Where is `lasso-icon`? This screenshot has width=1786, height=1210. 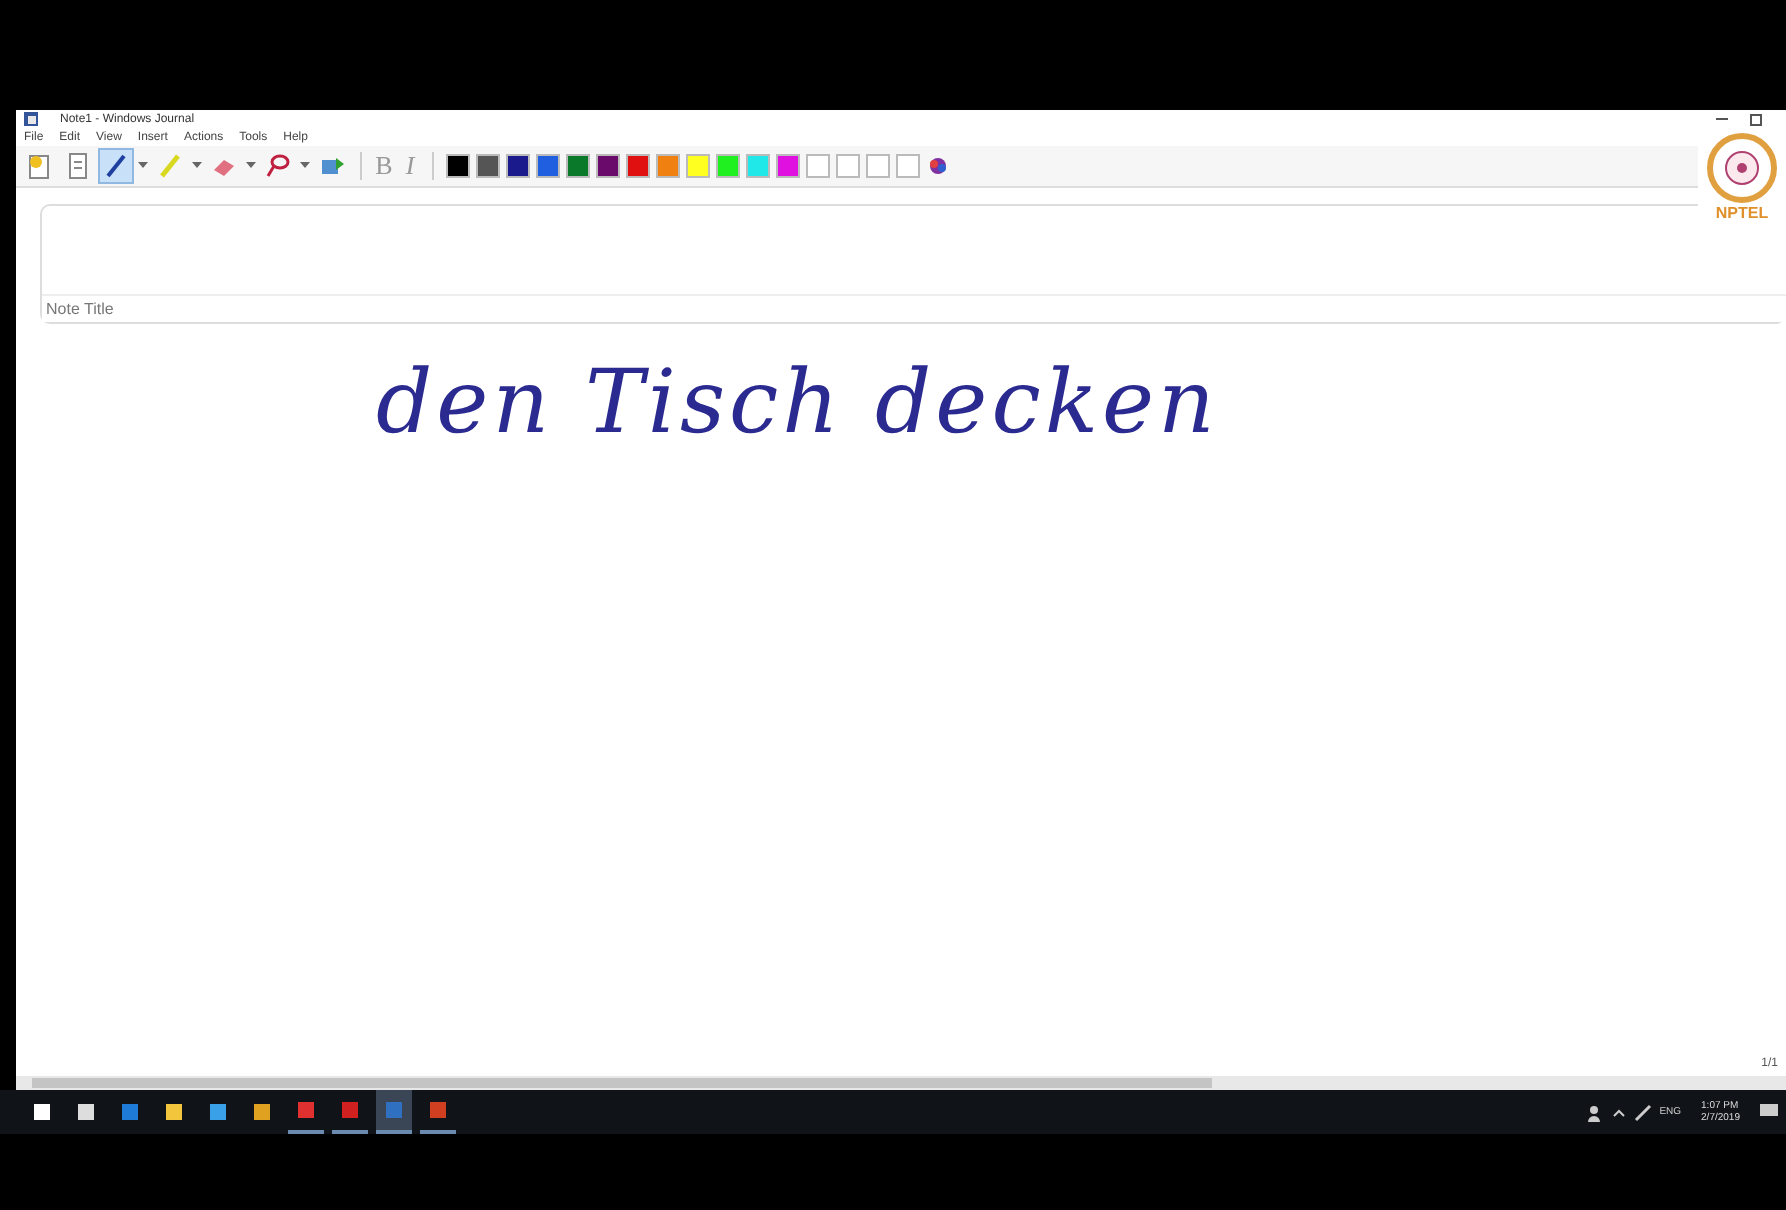 lasso-icon is located at coordinates (278, 166).